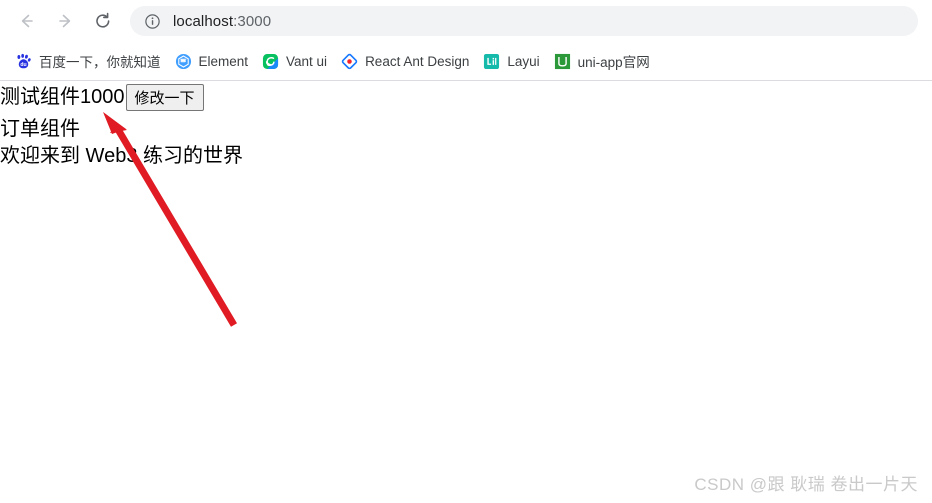 The width and height of the screenshot is (932, 503). What do you see at coordinates (270, 61) in the screenshot?
I see `vant-ui-icon` at bounding box center [270, 61].